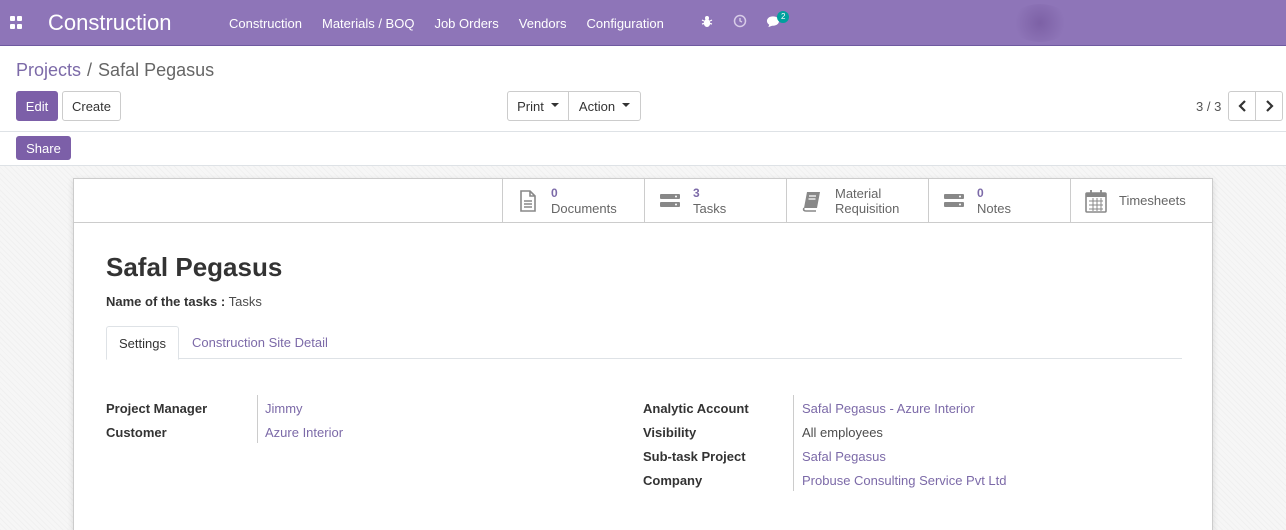 Image resolution: width=1286 pixels, height=530 pixels. Describe the element at coordinates (1096, 201) in the screenshot. I see `calendar-icon` at that location.